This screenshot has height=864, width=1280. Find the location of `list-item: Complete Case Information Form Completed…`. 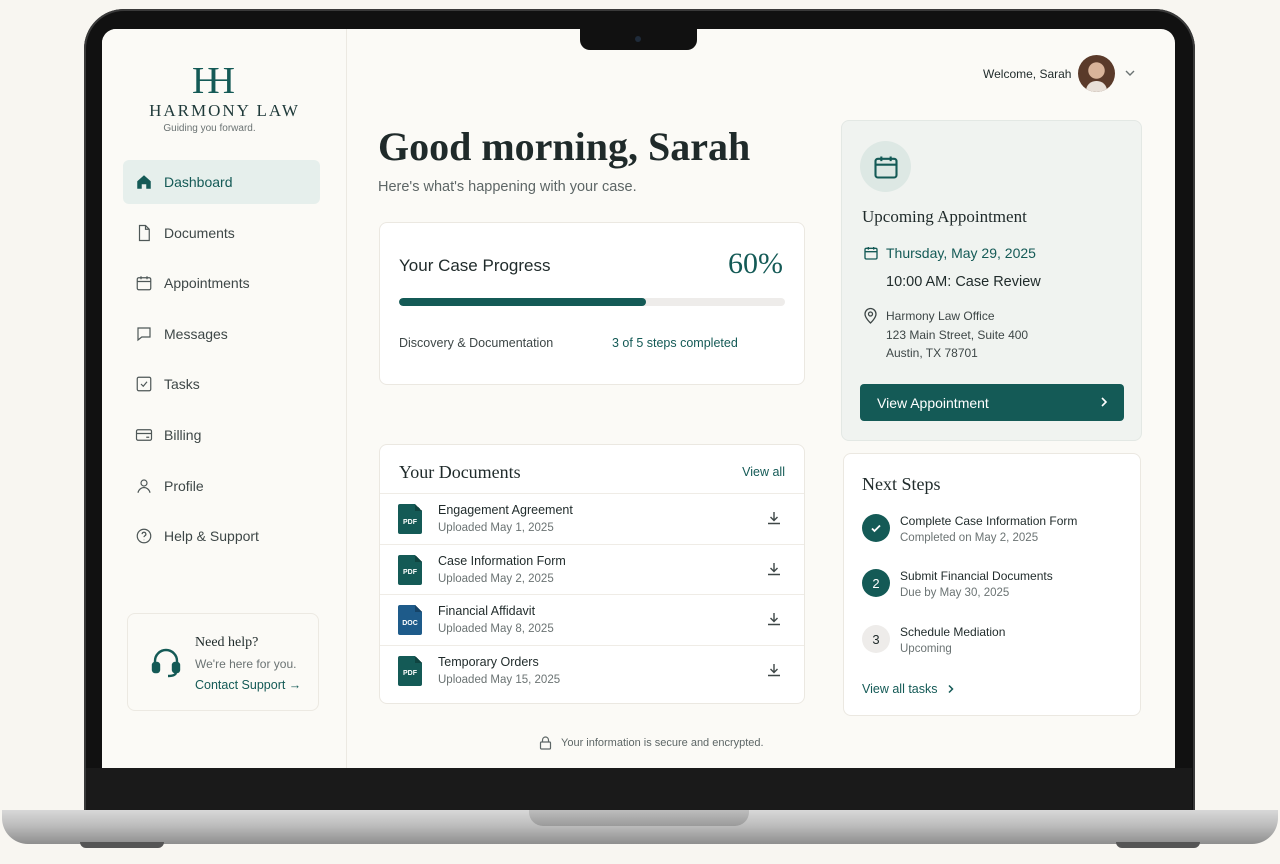

list-item: Complete Case Information Form Completed… is located at coordinates (997, 534).